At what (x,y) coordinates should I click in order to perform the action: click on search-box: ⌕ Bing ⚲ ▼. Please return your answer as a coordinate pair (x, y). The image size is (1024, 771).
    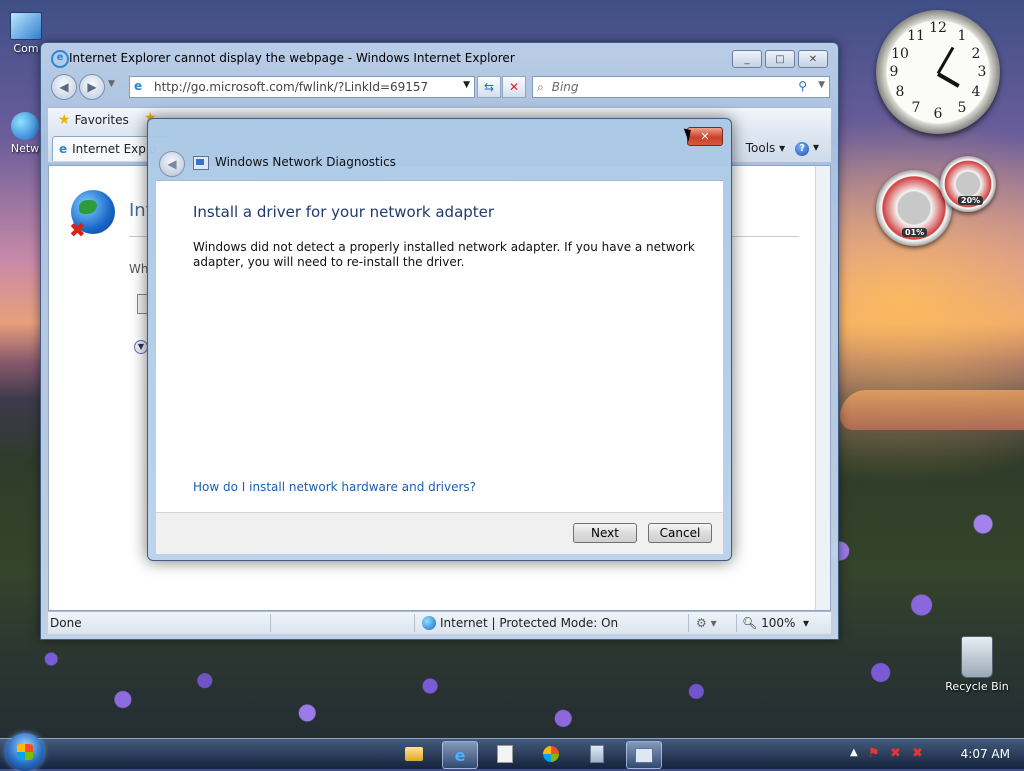
    Looking at the image, I should click on (681, 87).